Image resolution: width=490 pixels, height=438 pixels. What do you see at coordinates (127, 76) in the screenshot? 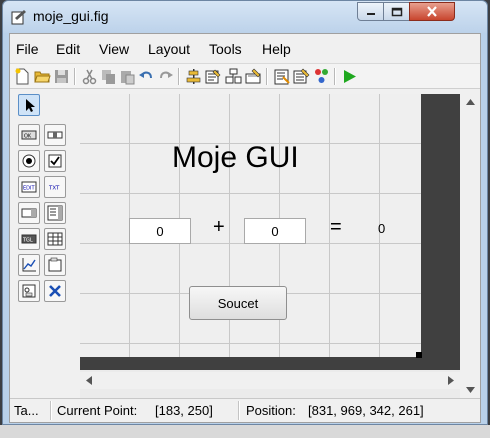
I see `paste-icon` at bounding box center [127, 76].